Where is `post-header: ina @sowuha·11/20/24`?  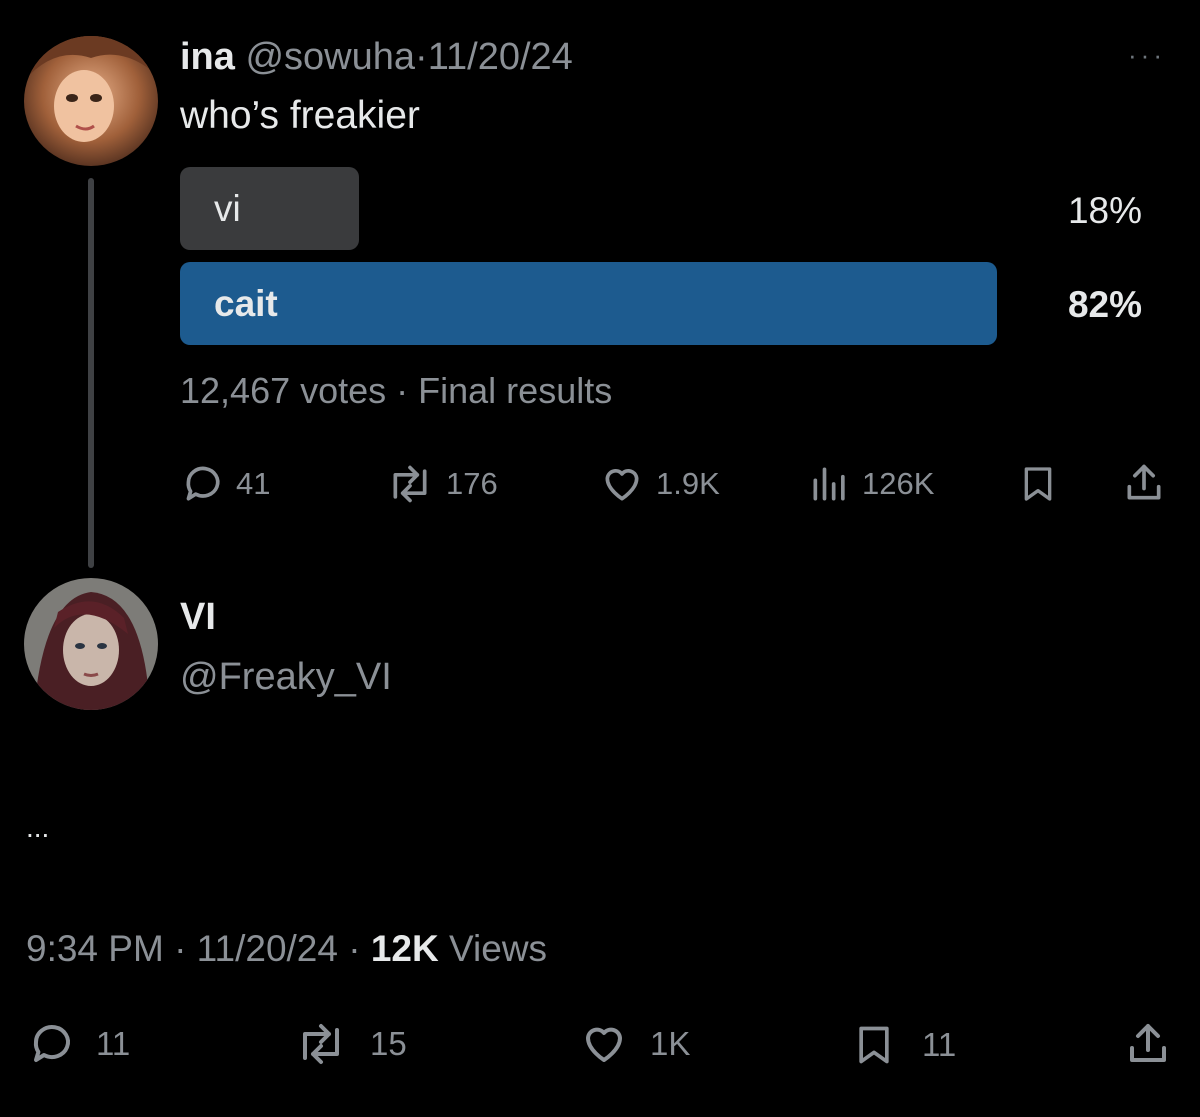
post-header: ina @sowuha·11/20/24 is located at coordinates (376, 57).